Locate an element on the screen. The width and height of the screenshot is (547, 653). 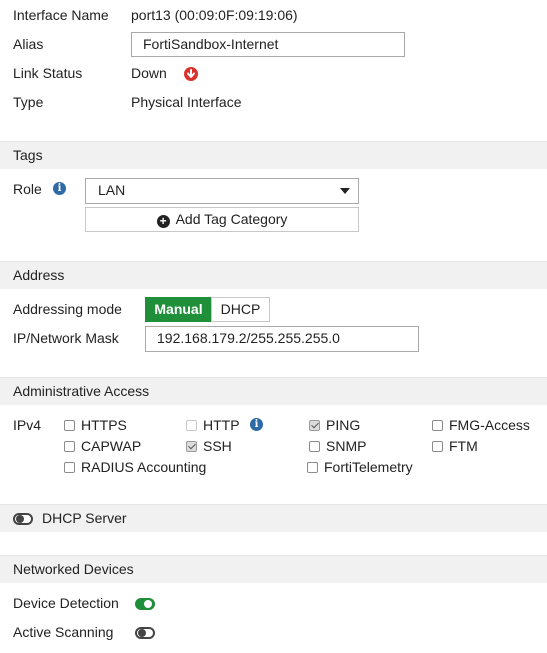
role-label: Role is located at coordinates (27, 189).